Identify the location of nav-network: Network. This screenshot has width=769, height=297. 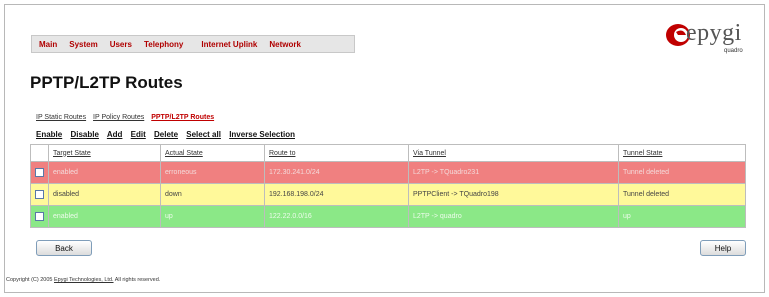
(285, 44).